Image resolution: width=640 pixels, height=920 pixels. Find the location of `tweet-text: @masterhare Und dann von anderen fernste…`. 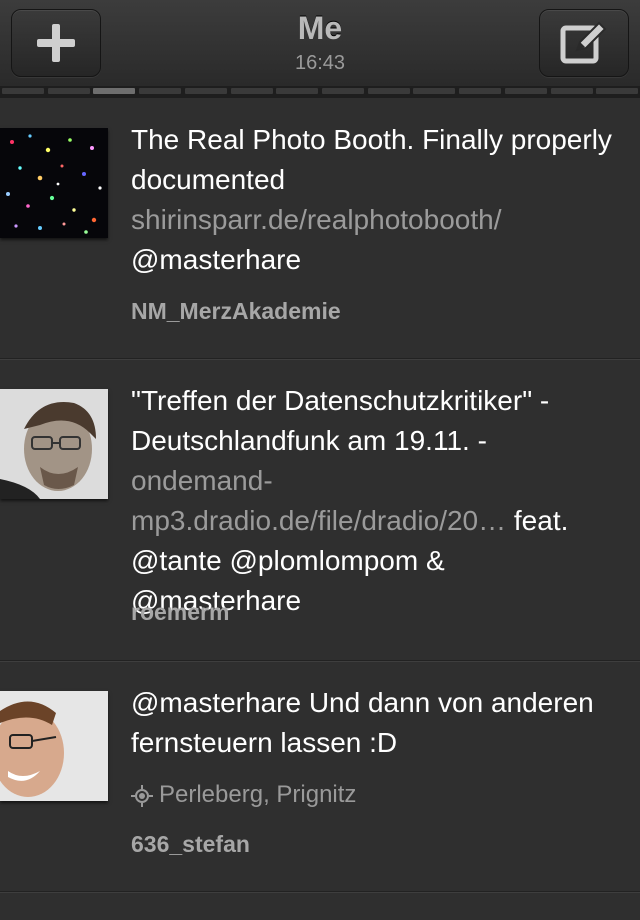

tweet-text: @masterhare Und dann von anderen fernste… is located at coordinates (376, 723).